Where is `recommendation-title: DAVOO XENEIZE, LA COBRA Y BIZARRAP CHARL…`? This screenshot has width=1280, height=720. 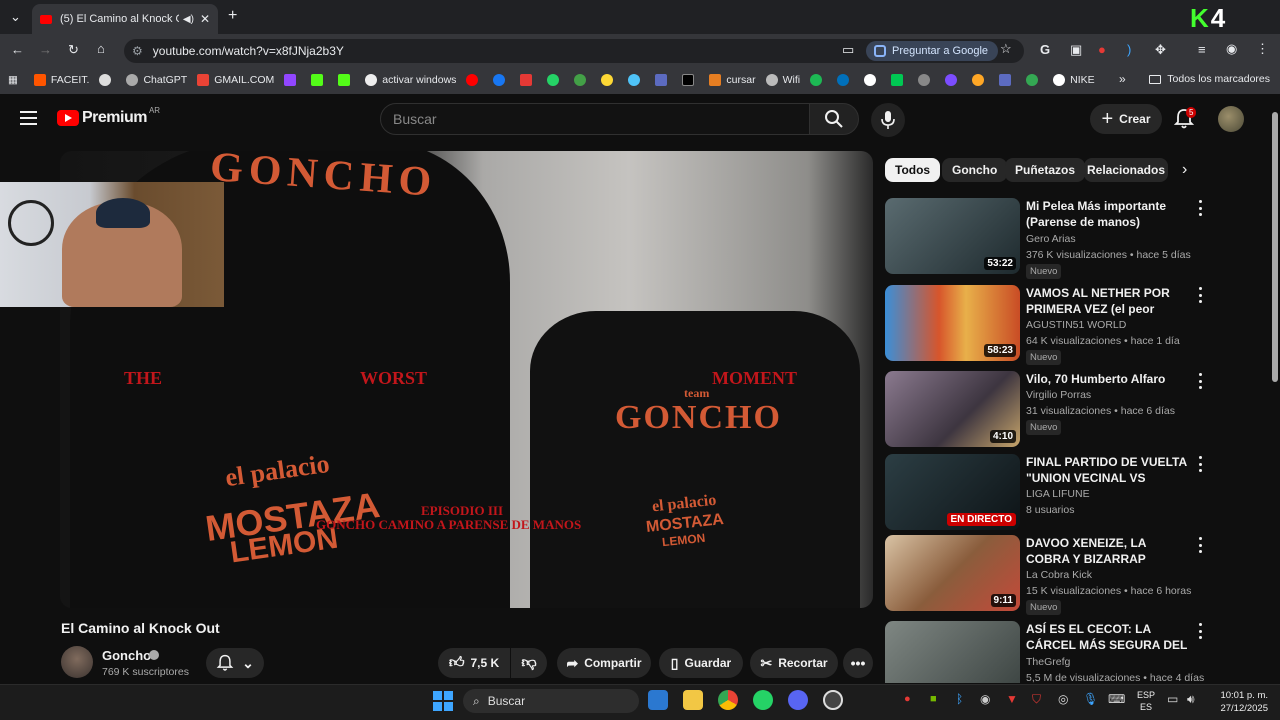
recommendation-title: DAVOO XENEIZE, LA COBRA Y BIZARRAP CHARL… is located at coordinates (1108, 551).